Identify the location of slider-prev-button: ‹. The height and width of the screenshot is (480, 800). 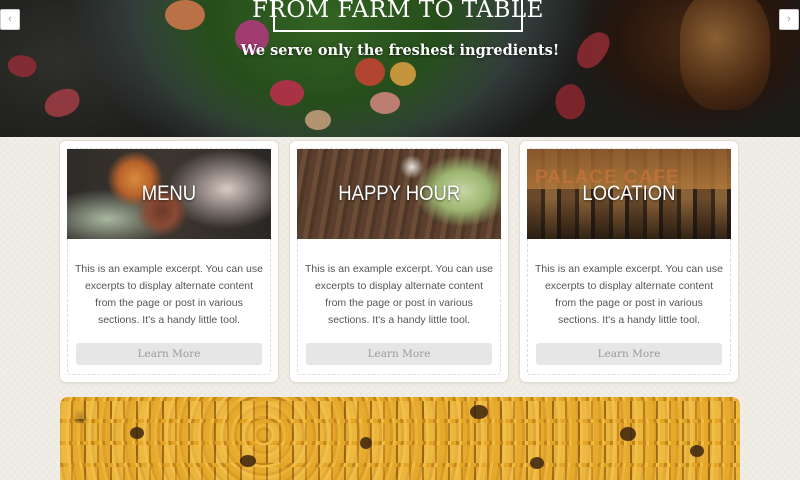
(10, 19).